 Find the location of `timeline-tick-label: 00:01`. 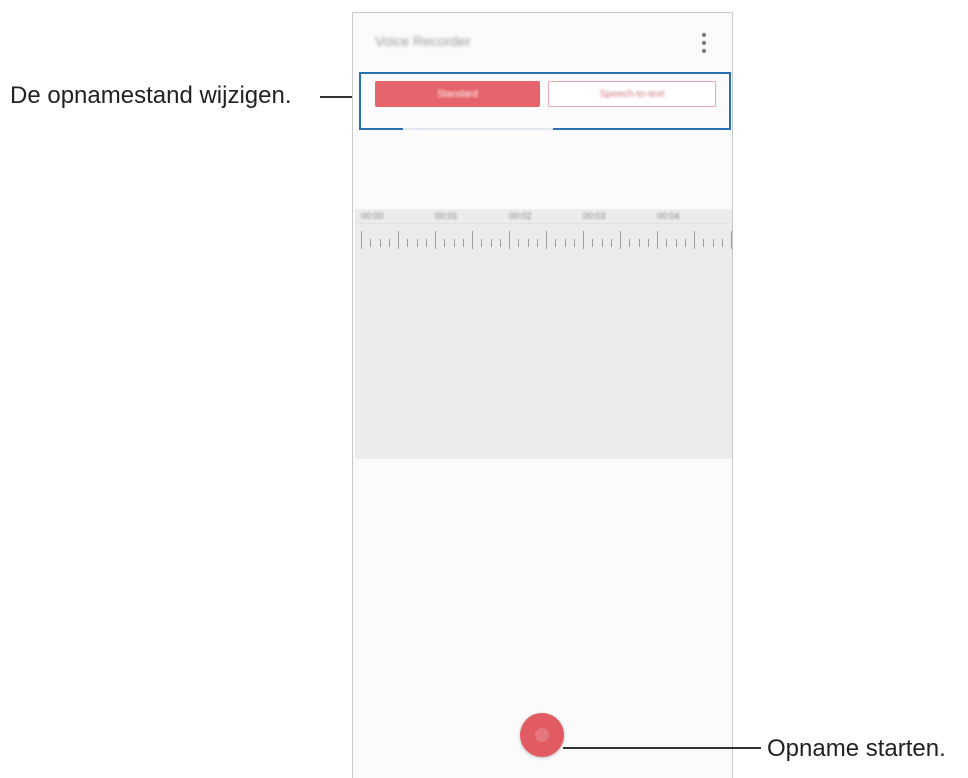

timeline-tick-label: 00:01 is located at coordinates (446, 216).